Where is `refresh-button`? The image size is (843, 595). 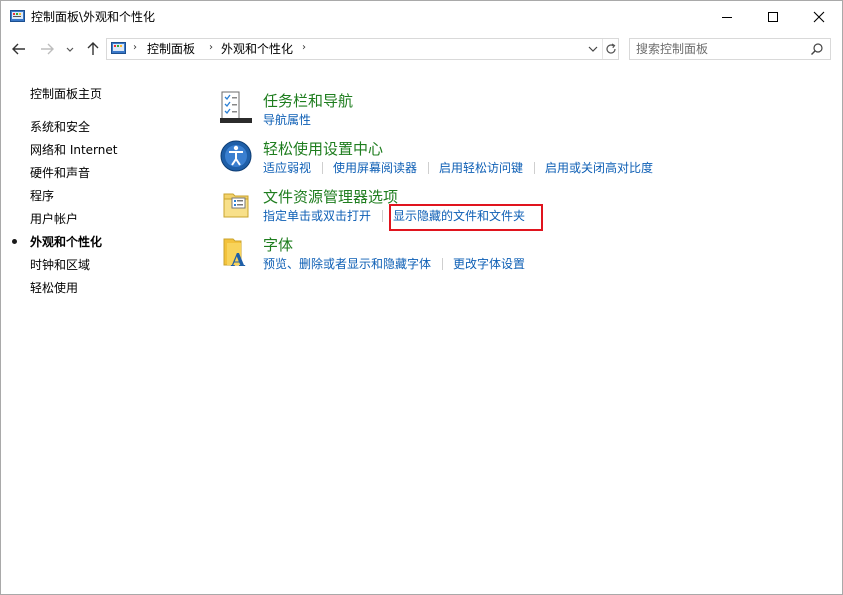 refresh-button is located at coordinates (610, 49).